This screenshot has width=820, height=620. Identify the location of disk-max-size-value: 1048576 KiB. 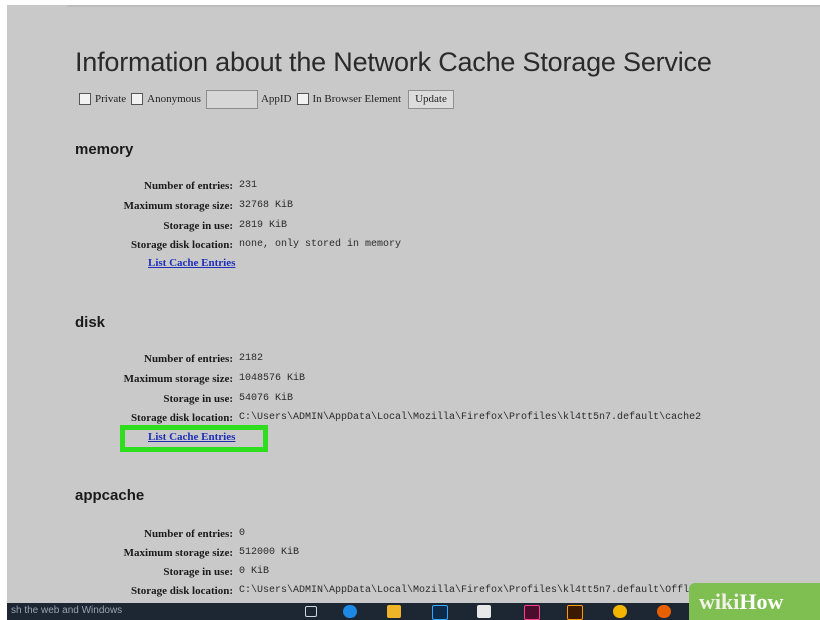
(272, 378).